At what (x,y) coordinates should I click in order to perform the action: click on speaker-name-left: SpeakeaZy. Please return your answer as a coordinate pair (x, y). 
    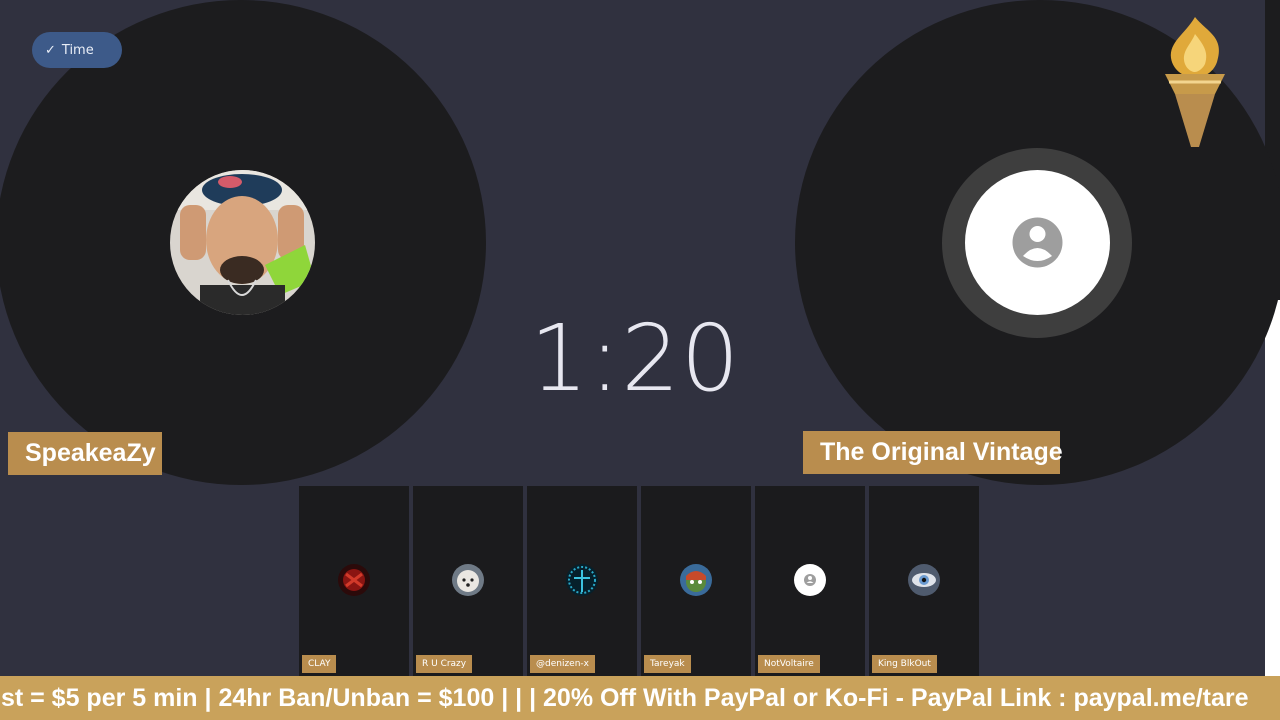
    Looking at the image, I should click on (85, 453).